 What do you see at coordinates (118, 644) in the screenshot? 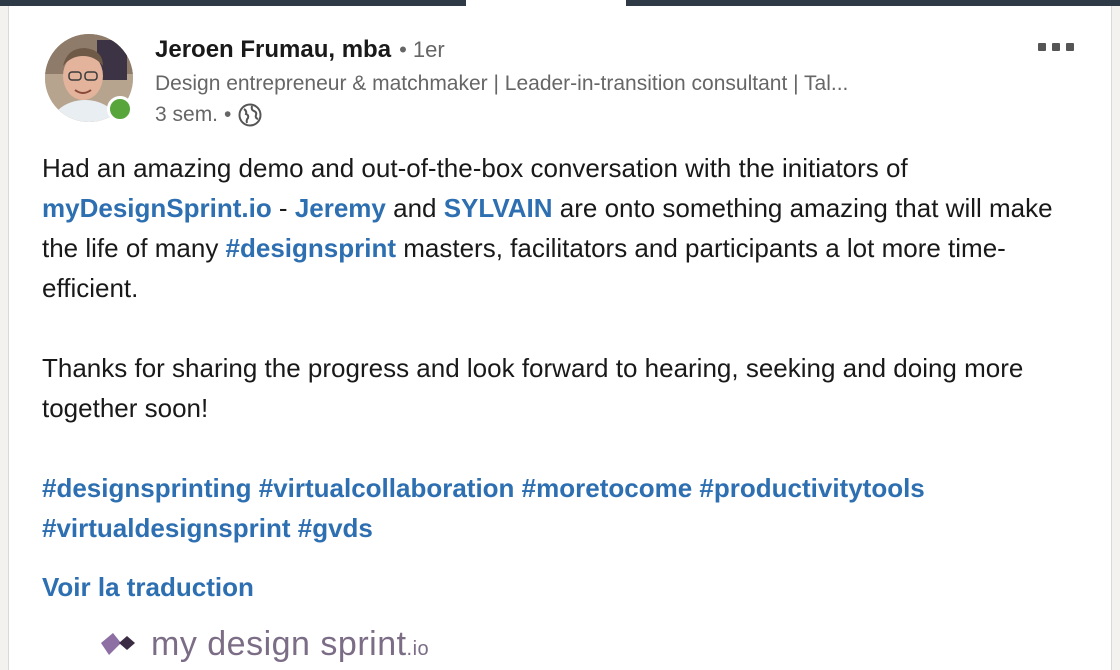
I see `mydesignsprint-logo-icon` at bounding box center [118, 644].